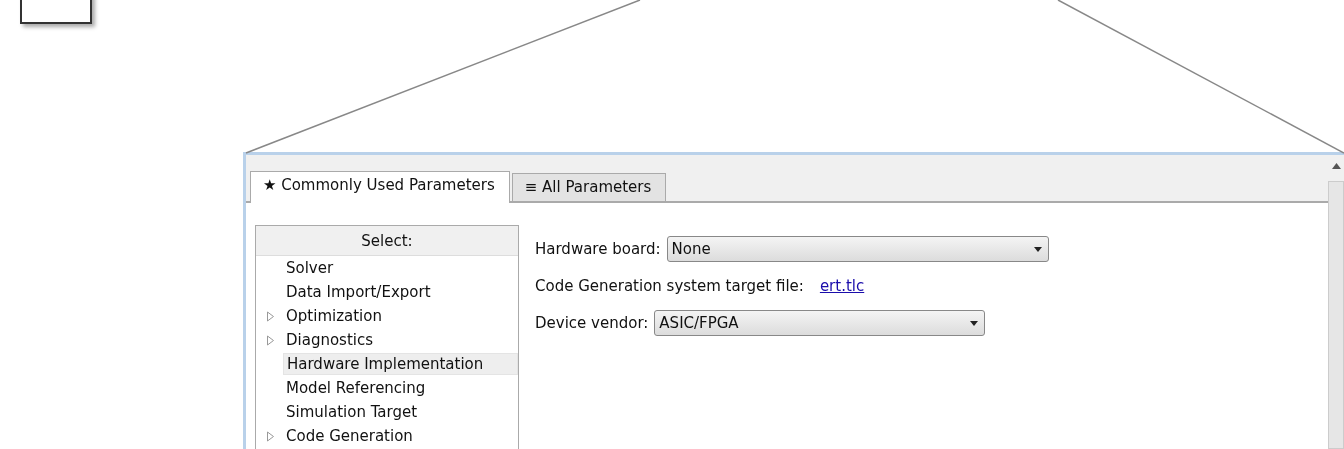 This screenshot has height=449, width=1344. What do you see at coordinates (820, 323) in the screenshot?
I see `dropdown: ASIC/FPGA` at bounding box center [820, 323].